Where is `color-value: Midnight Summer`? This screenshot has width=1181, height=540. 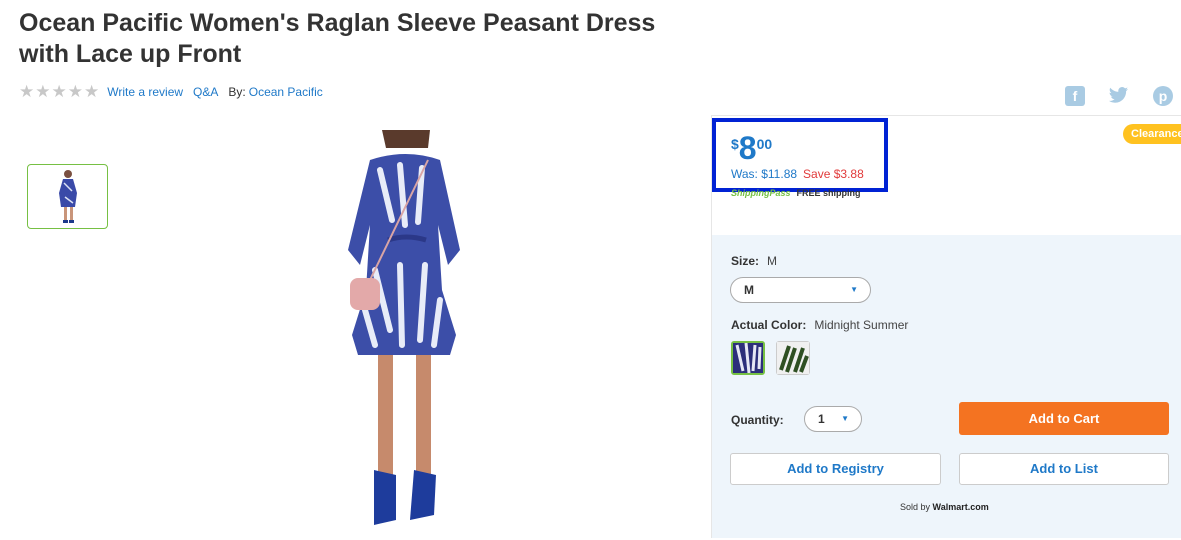
color-value: Midnight Summer is located at coordinates (861, 325).